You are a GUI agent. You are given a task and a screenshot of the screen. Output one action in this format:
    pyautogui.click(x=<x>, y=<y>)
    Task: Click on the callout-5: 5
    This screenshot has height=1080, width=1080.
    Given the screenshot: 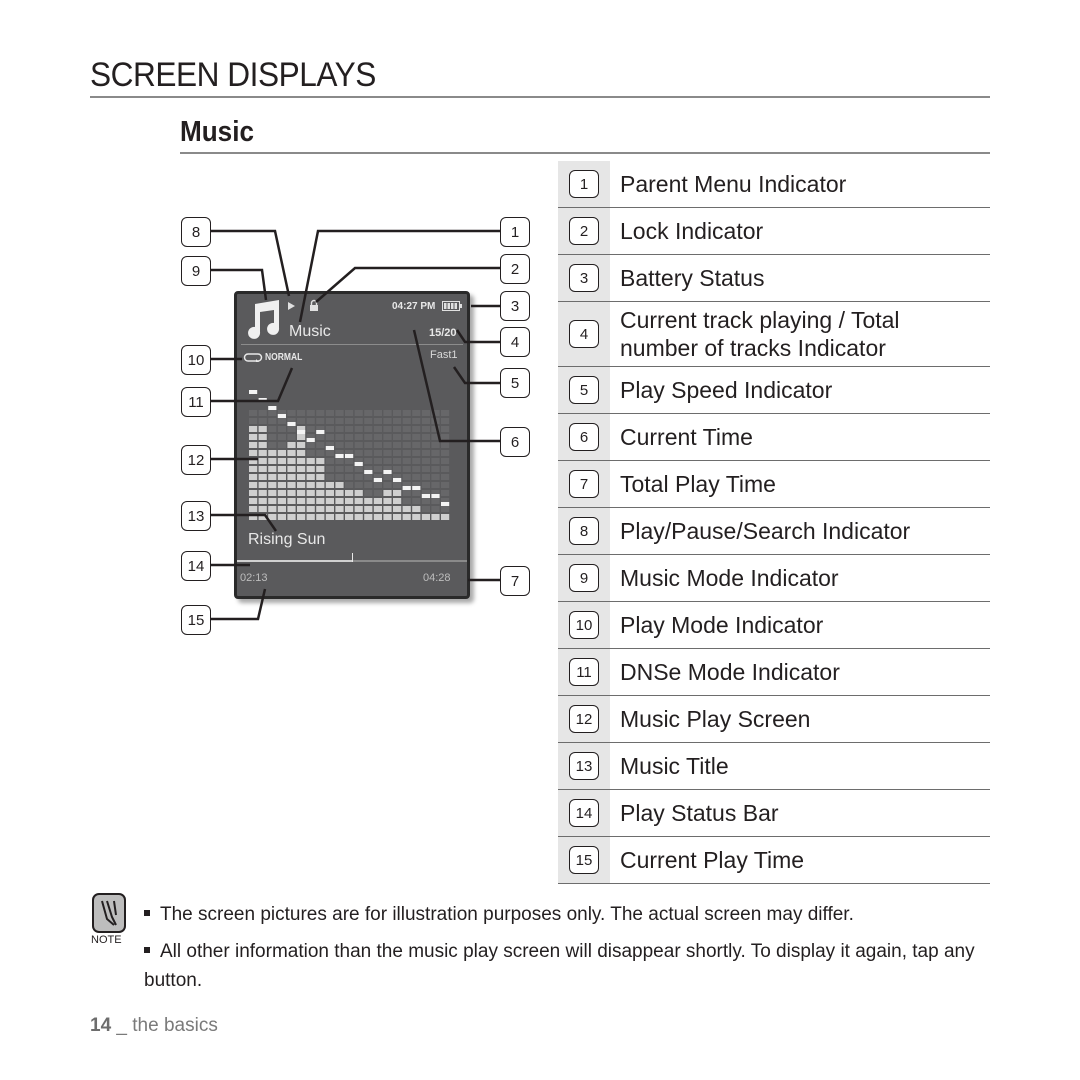 What is the action you would take?
    pyautogui.click(x=515, y=383)
    